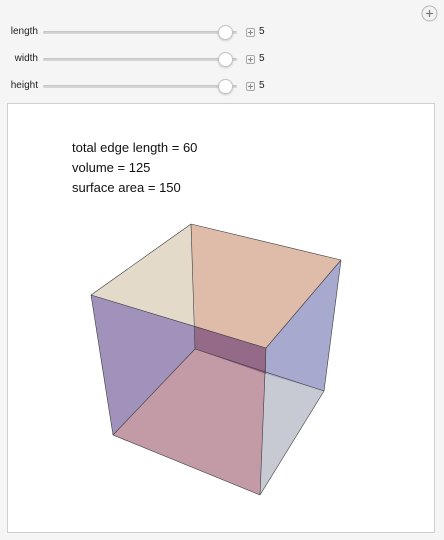  Describe the element at coordinates (140, 86) in the screenshot. I see `height-slider` at that location.